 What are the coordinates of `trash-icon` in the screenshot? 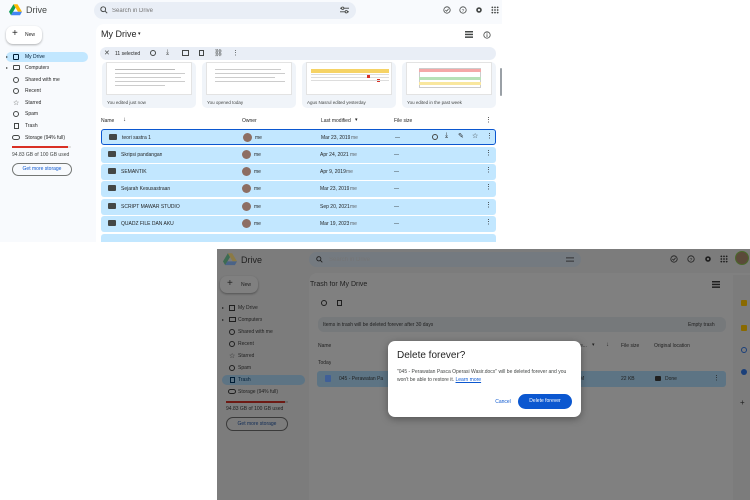 It's located at (201, 53).